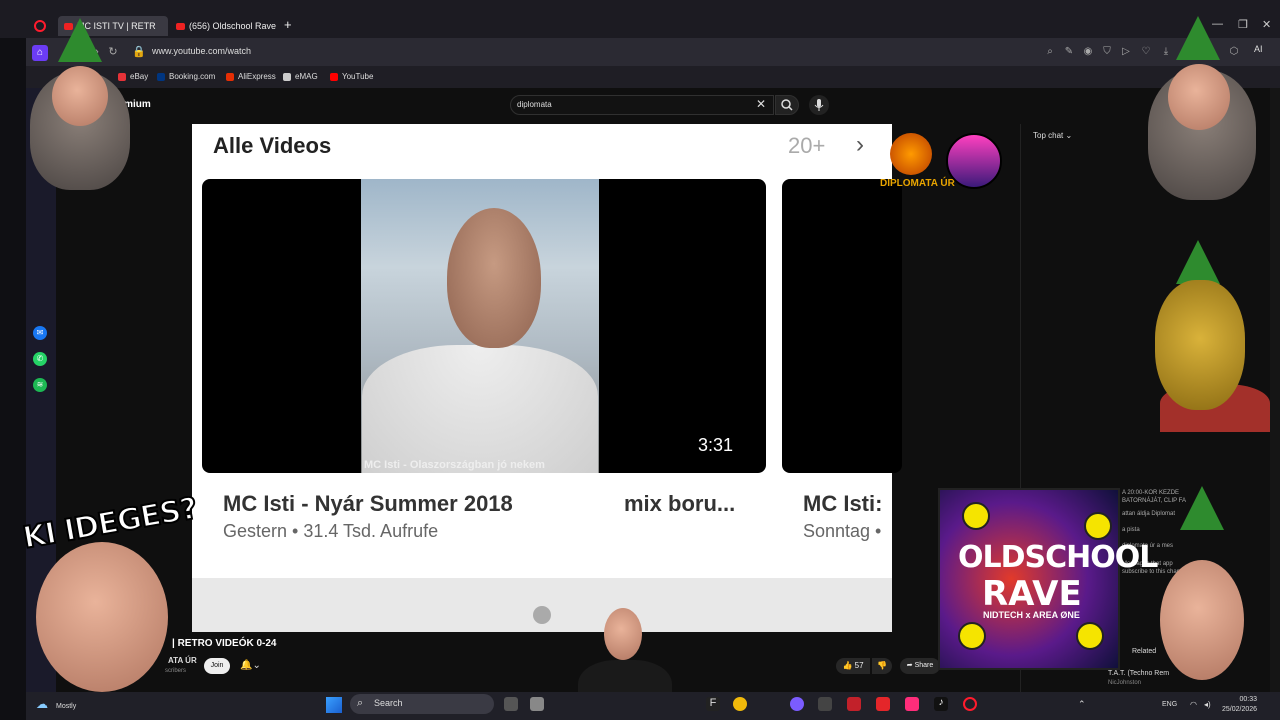 This screenshot has height=720, width=1280. What do you see at coordinates (1144, 651) in the screenshot?
I see `related-tab: Related` at bounding box center [1144, 651].